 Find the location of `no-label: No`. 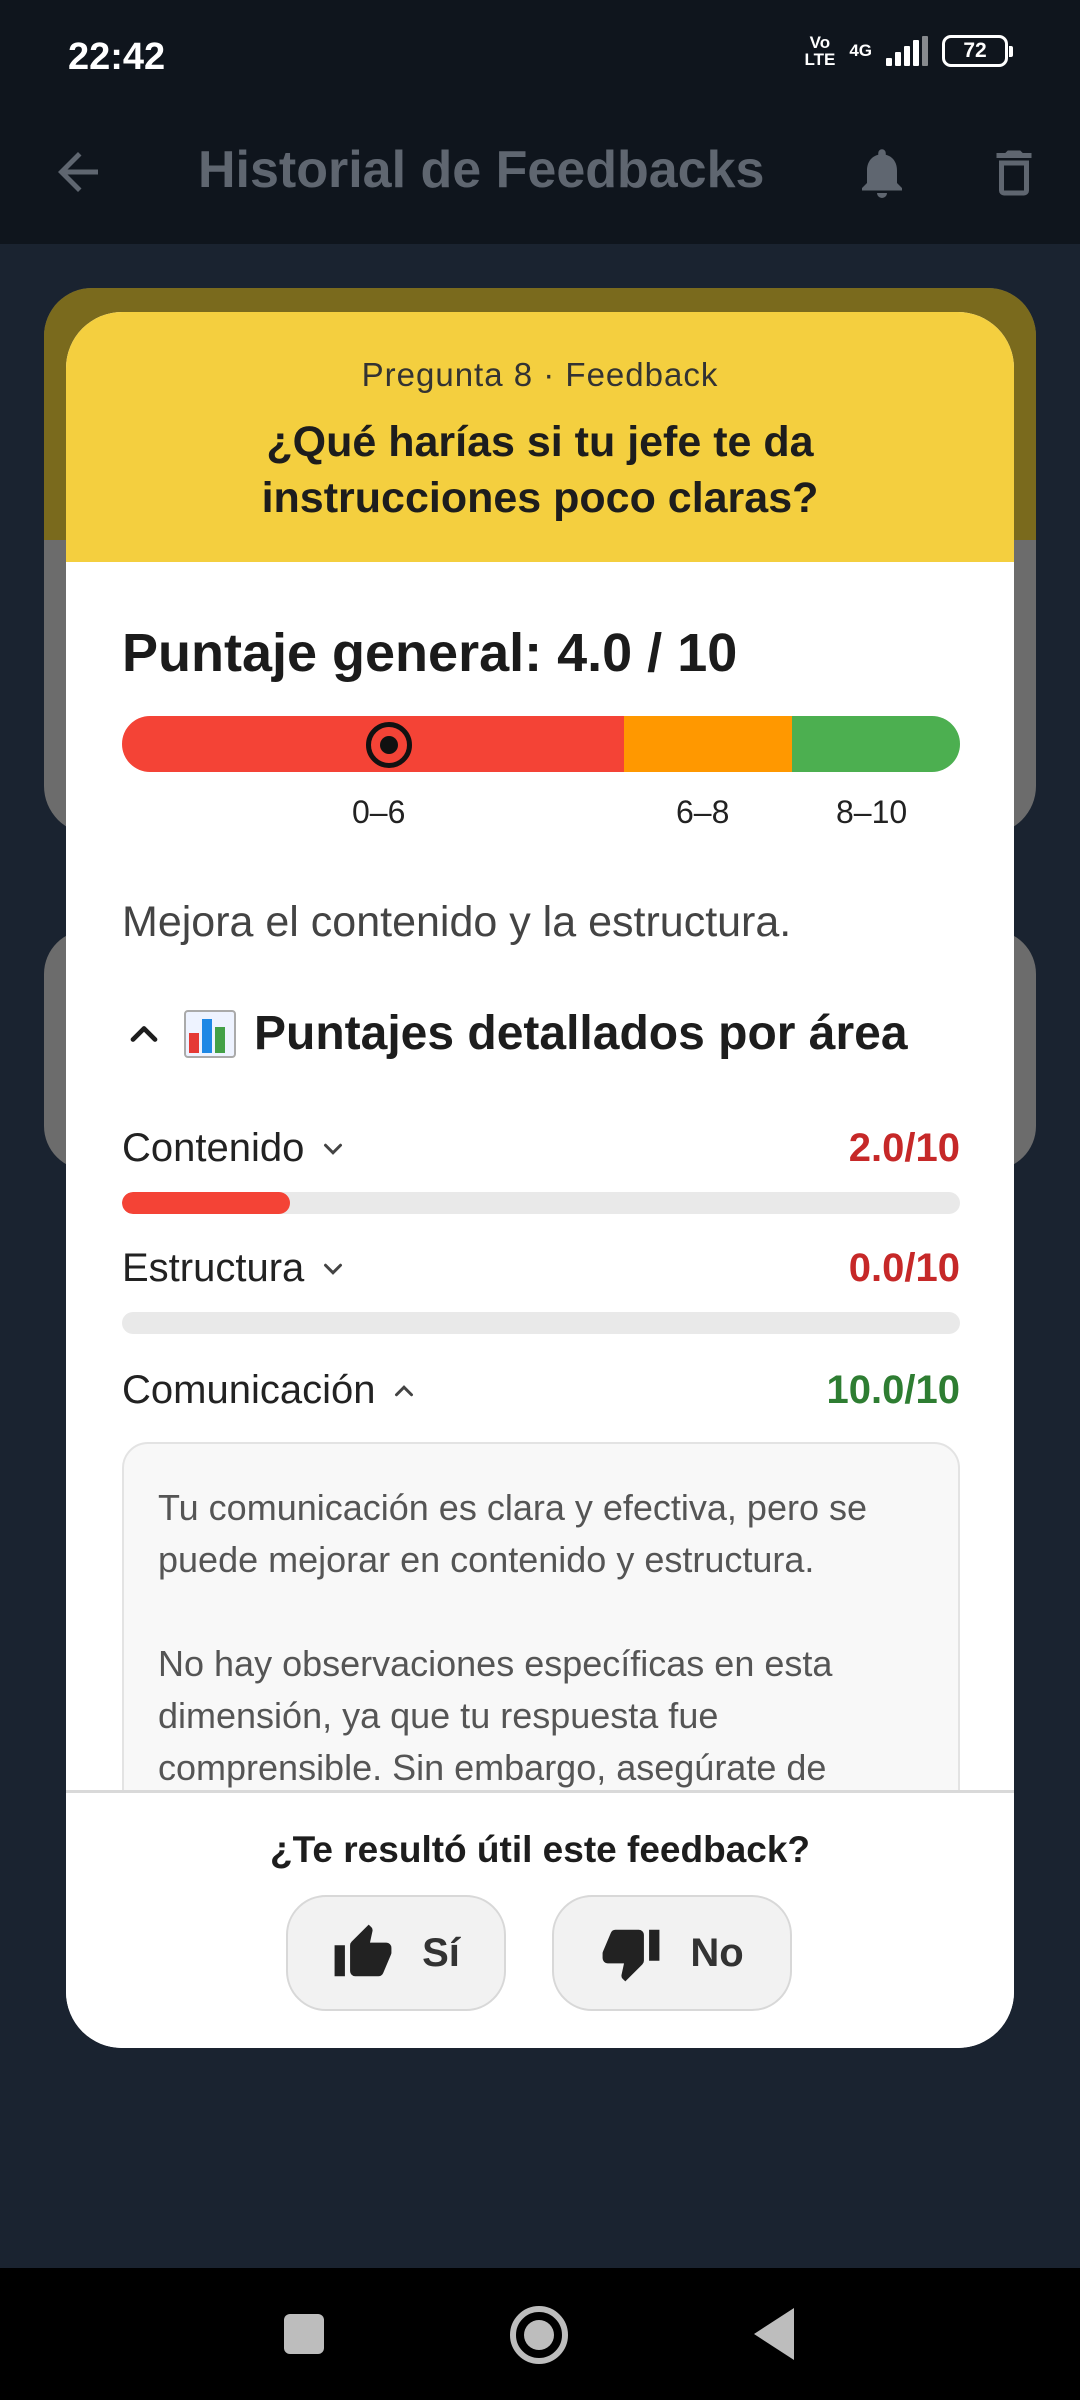

no-label: No is located at coordinates (717, 1952).